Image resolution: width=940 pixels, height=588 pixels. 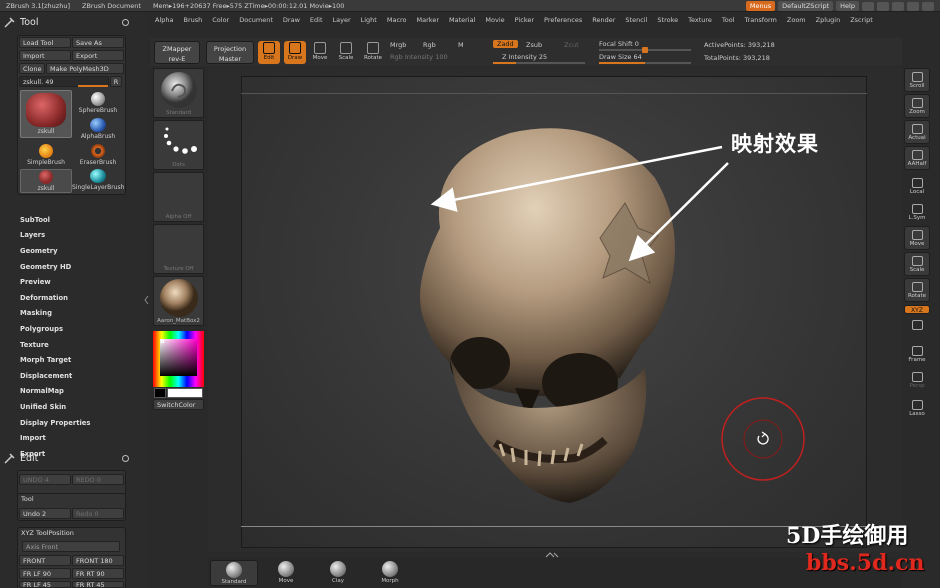 What do you see at coordinates (928, 6) in the screenshot?
I see `close-icon` at bounding box center [928, 6].